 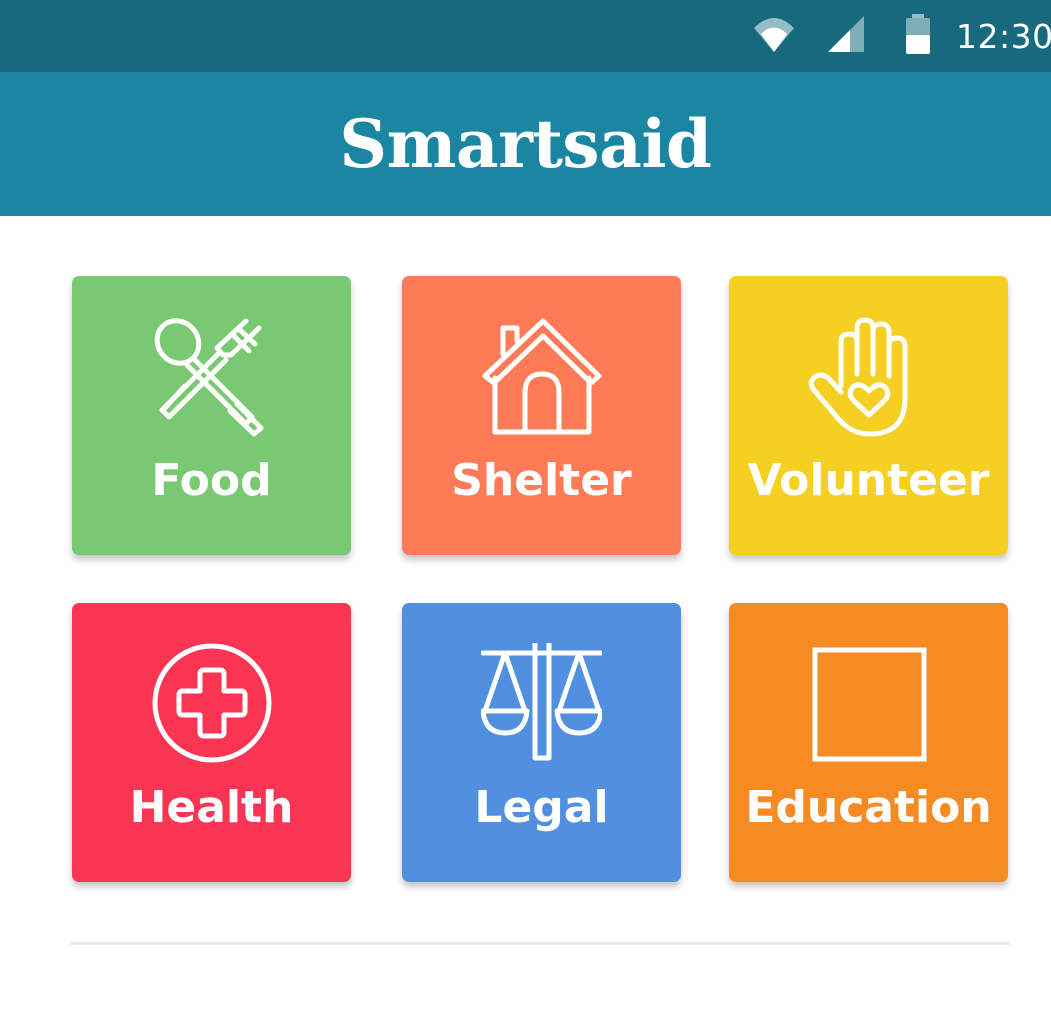 I want to click on category-label: Education, so click(x=868, y=807).